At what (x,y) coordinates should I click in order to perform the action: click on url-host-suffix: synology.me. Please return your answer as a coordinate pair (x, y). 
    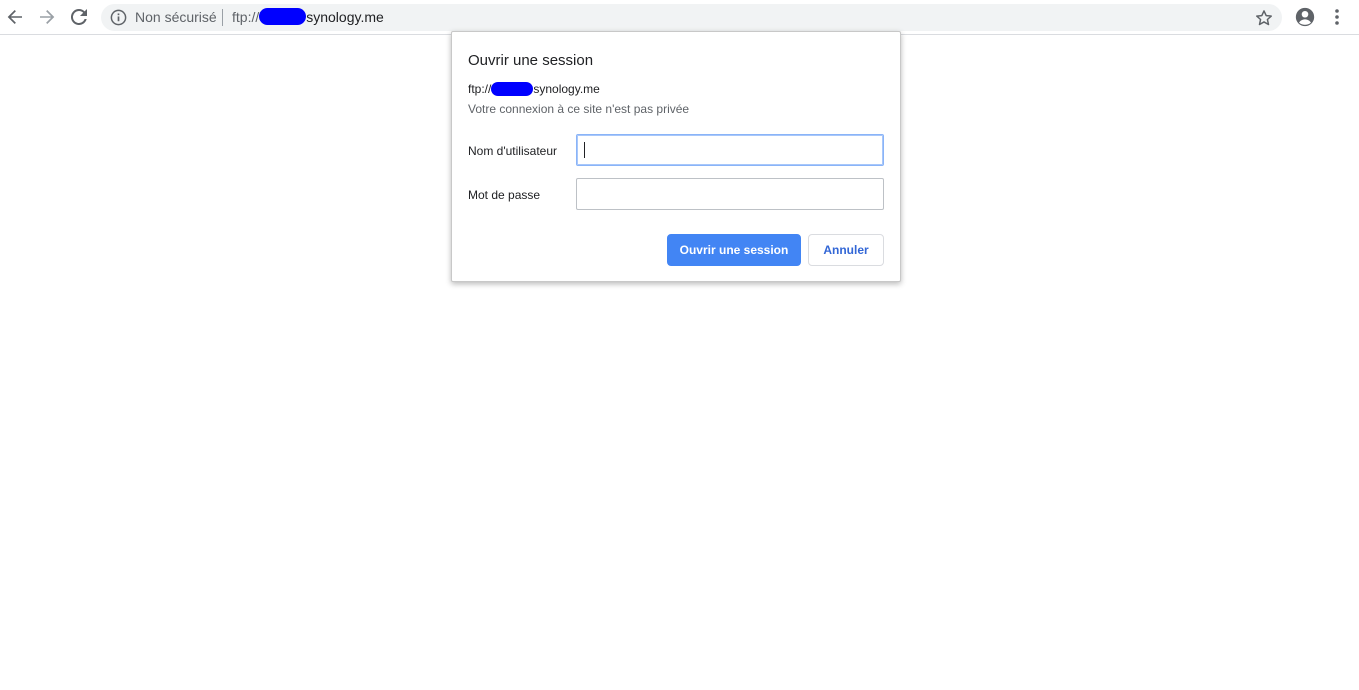
    Looking at the image, I should click on (345, 17).